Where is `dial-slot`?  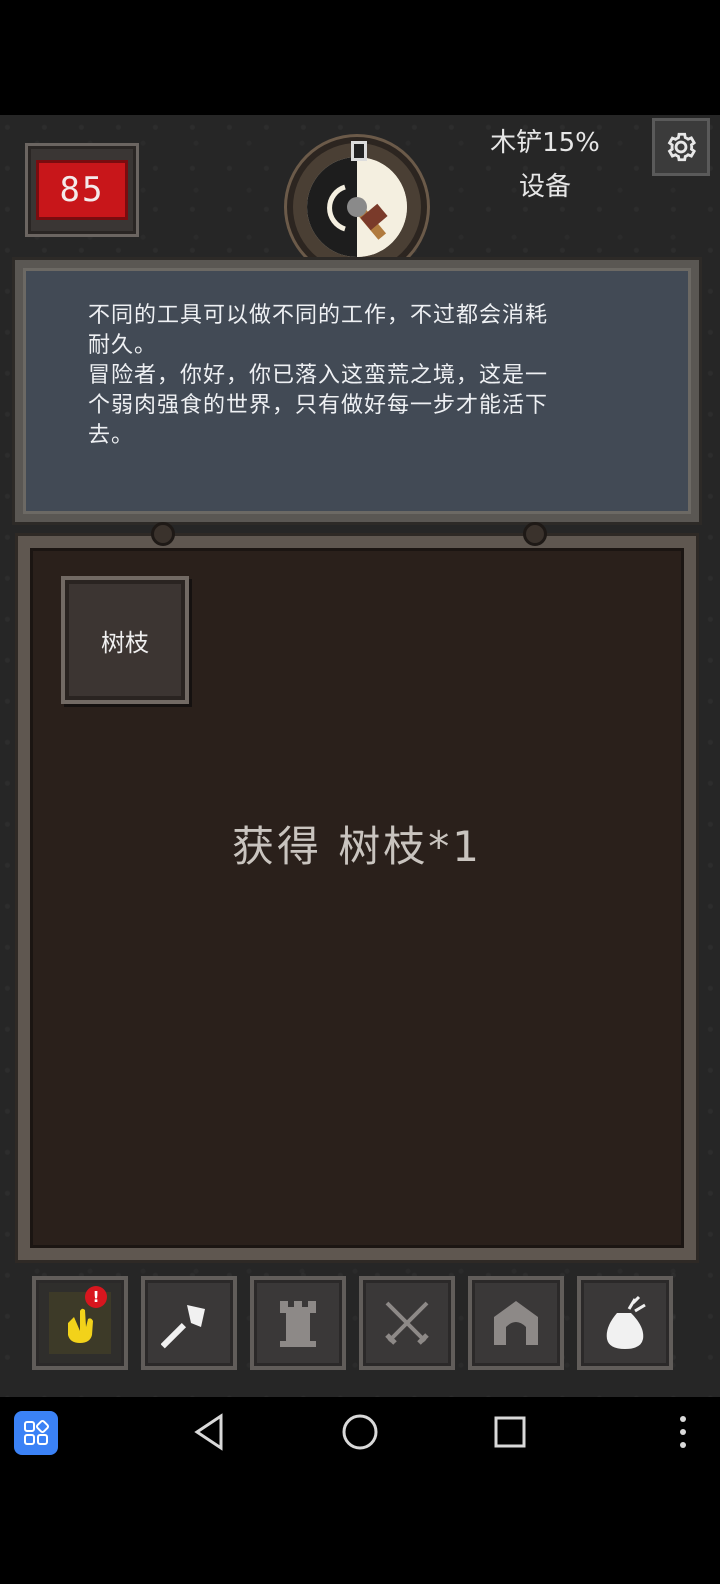 dial-slot is located at coordinates (359, 151).